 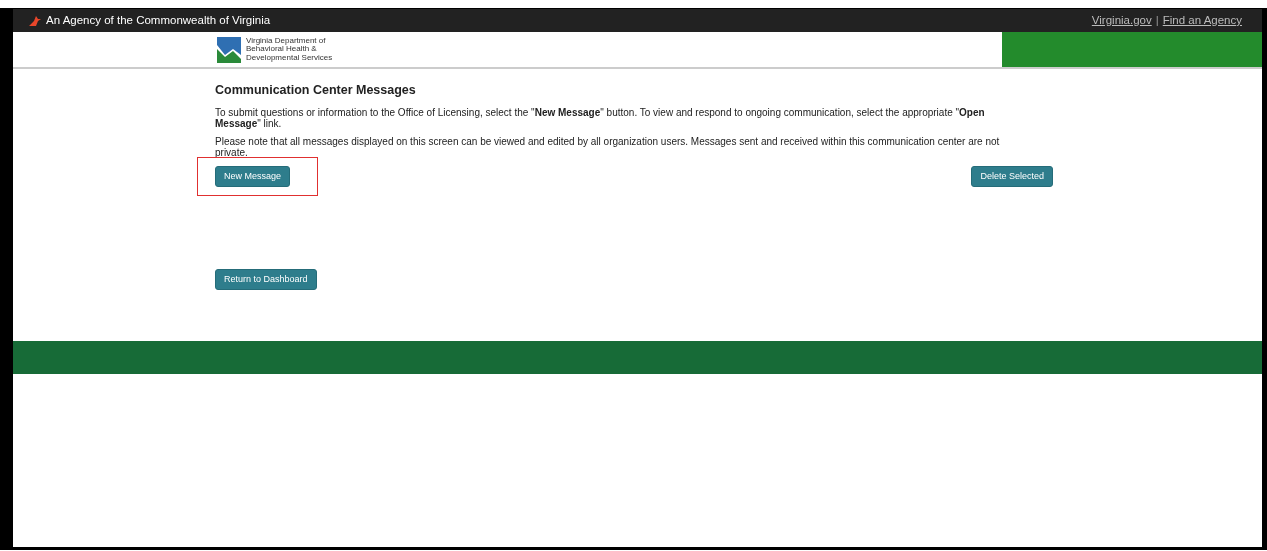 What do you see at coordinates (253, 176) in the screenshot?
I see `new-message-button: New Message` at bounding box center [253, 176].